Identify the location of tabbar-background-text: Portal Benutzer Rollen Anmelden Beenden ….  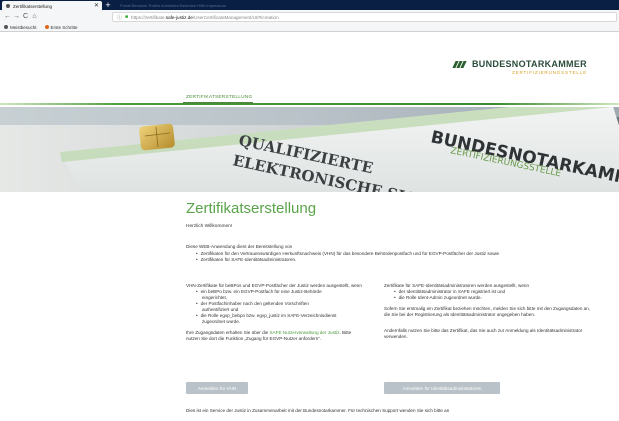
(173, 5).